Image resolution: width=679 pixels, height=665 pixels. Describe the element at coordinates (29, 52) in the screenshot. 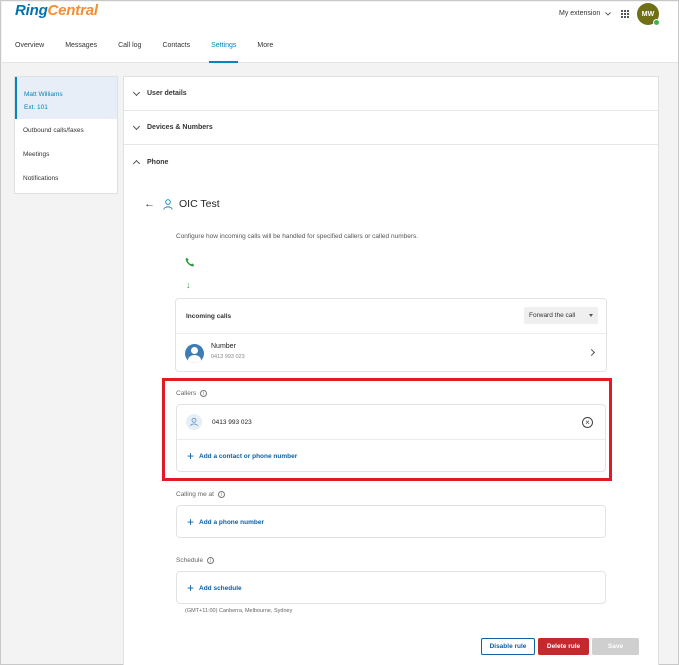

I see `tab-overview: Overview` at that location.